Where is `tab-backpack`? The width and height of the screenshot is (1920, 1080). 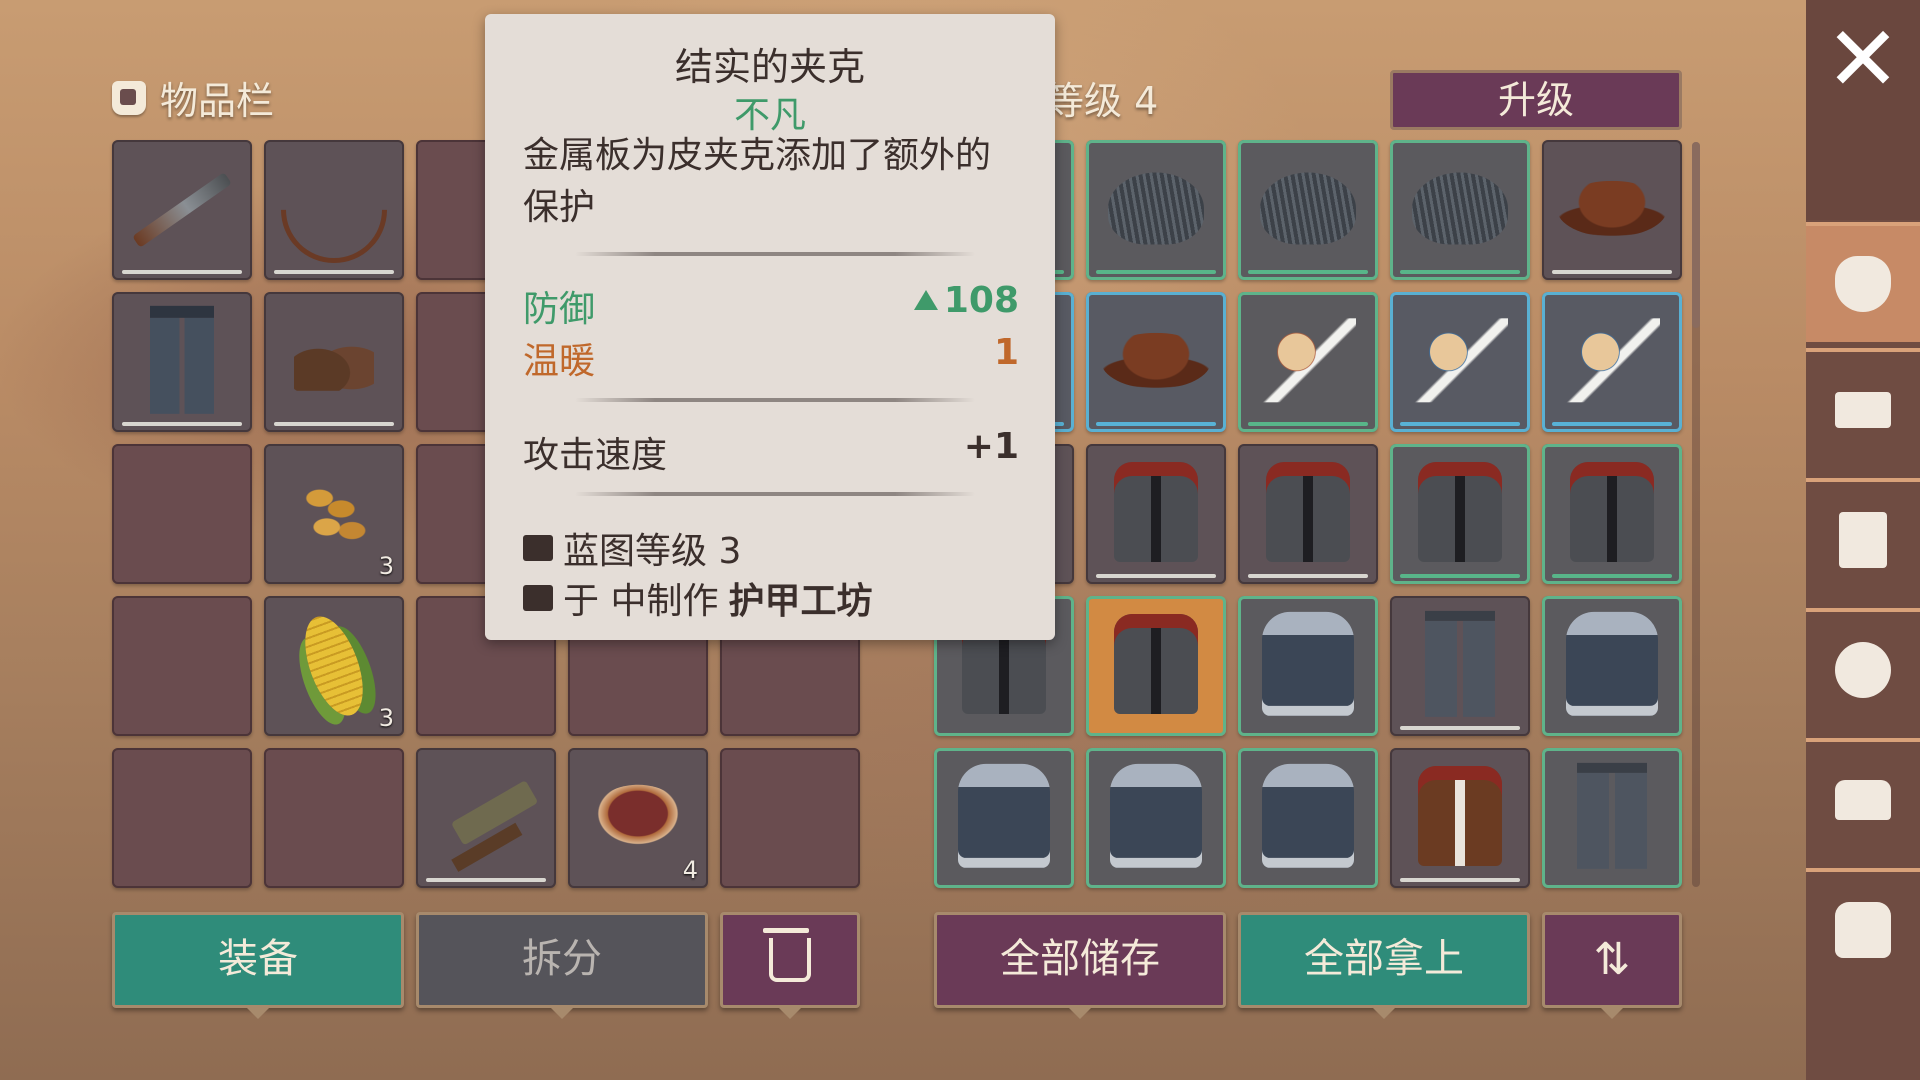
tab-backpack is located at coordinates (1863, 928).